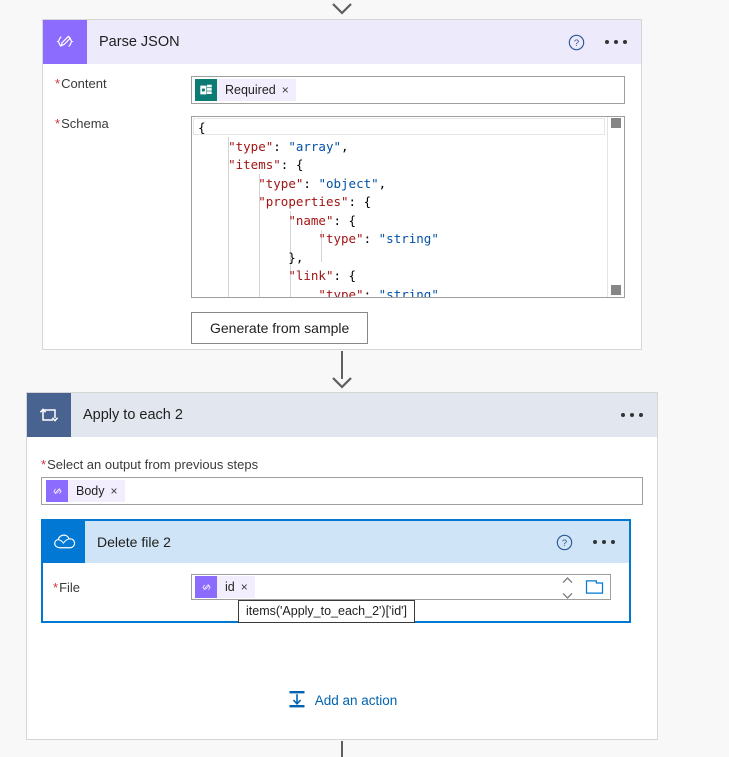  What do you see at coordinates (206, 90) in the screenshot?
I see `sharepoint-icon` at bounding box center [206, 90].